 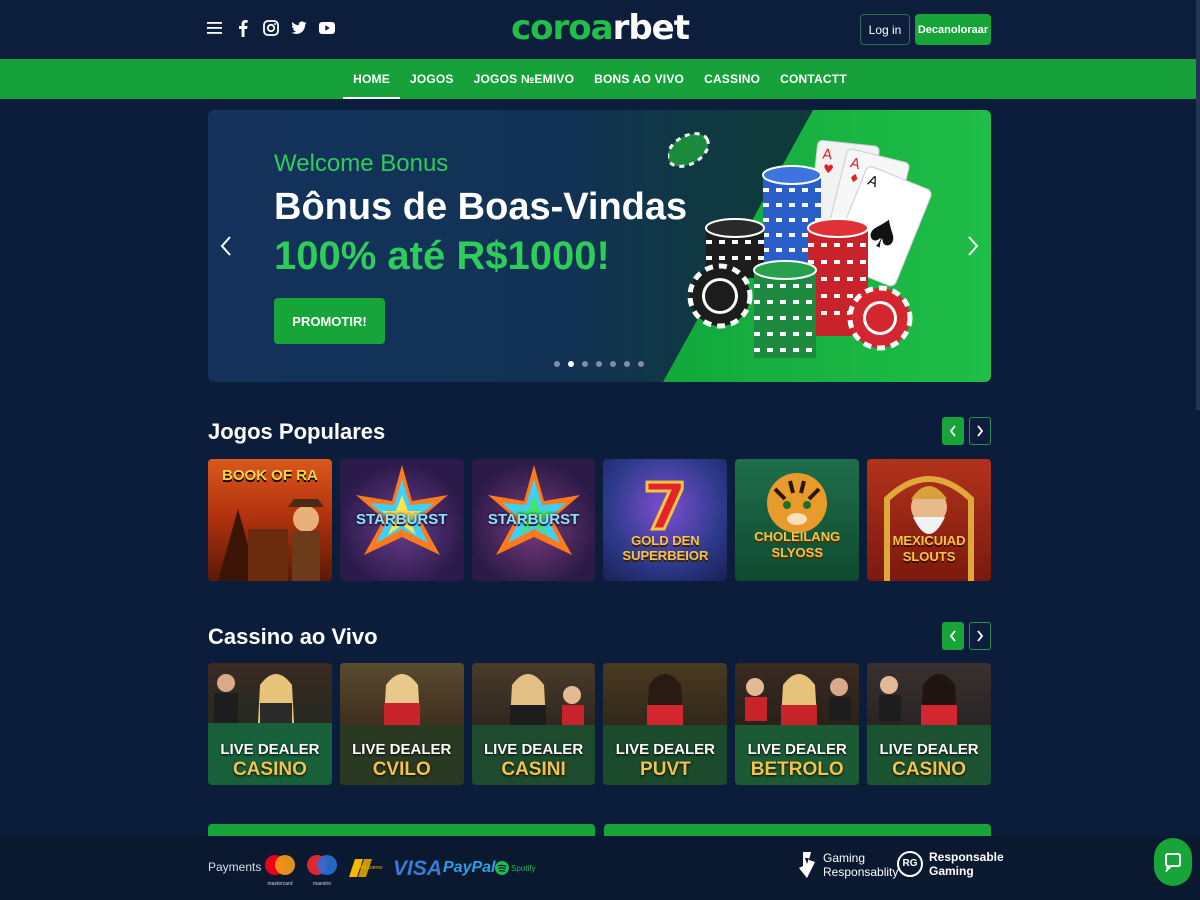 I want to click on live-next-button, so click(x=980, y=636).